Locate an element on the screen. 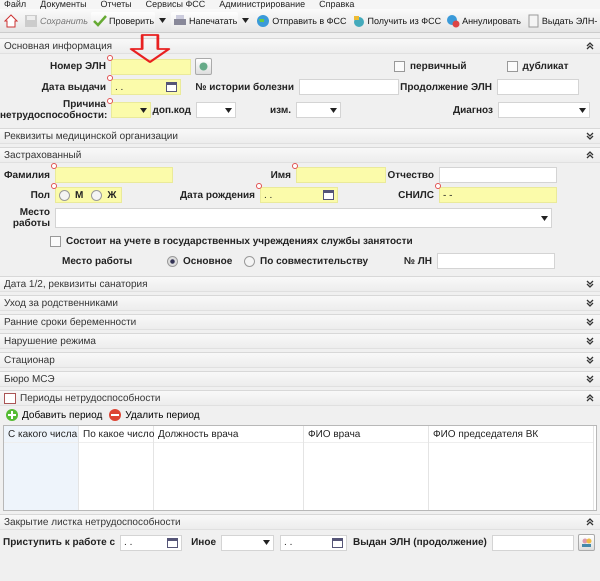  toolbar-button: Выдать ЭЛН- is located at coordinates (562, 21).